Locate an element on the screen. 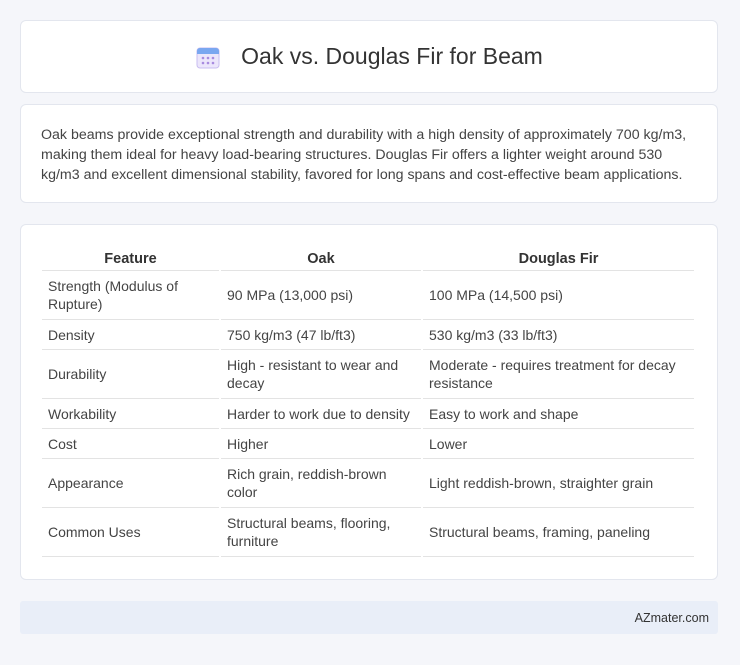 The width and height of the screenshot is (740, 665). column-header-oak: Oak is located at coordinates (321, 258).